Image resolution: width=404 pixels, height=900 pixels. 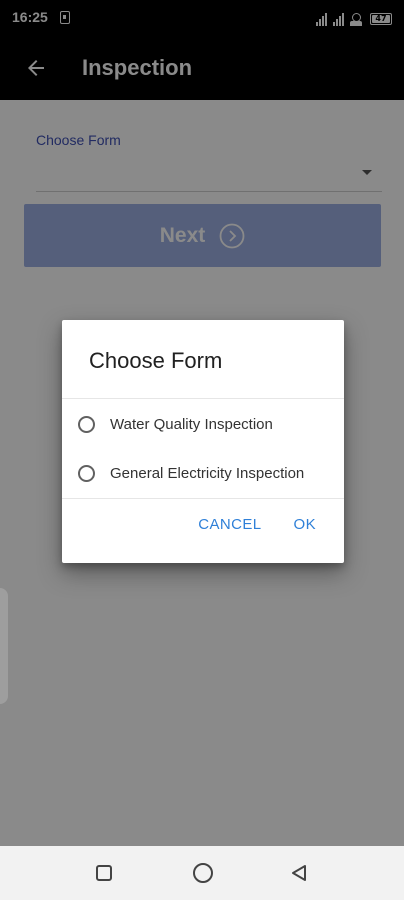 I want to click on dialog-title: Choose Form, so click(x=156, y=360).